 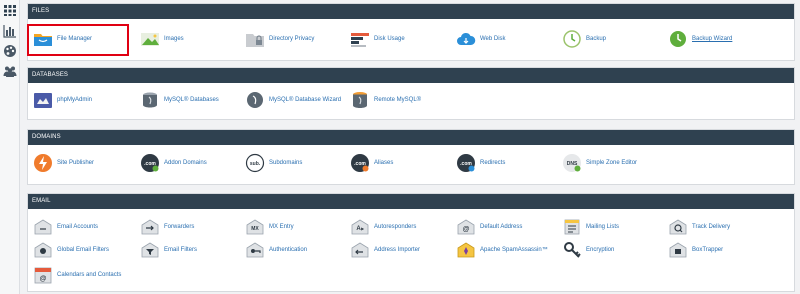 What do you see at coordinates (150, 100) in the screenshot?
I see `mysql-databases-icon` at bounding box center [150, 100].